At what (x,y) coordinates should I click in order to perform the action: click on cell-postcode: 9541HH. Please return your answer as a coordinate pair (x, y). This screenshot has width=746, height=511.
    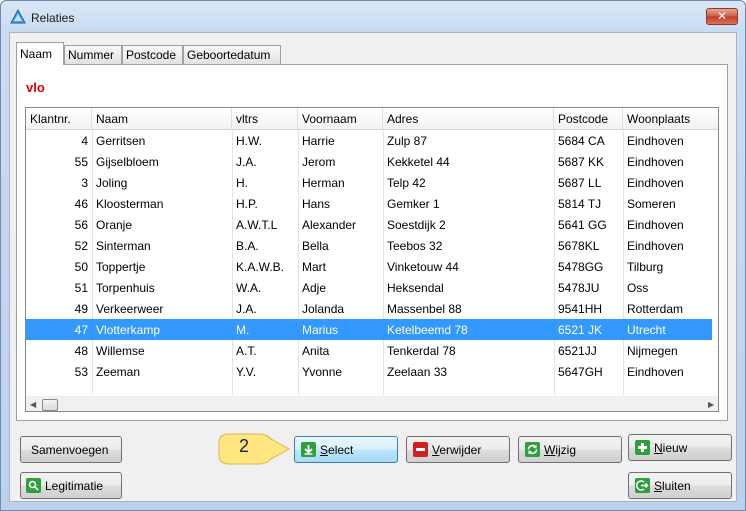
    Looking at the image, I should click on (580, 309).